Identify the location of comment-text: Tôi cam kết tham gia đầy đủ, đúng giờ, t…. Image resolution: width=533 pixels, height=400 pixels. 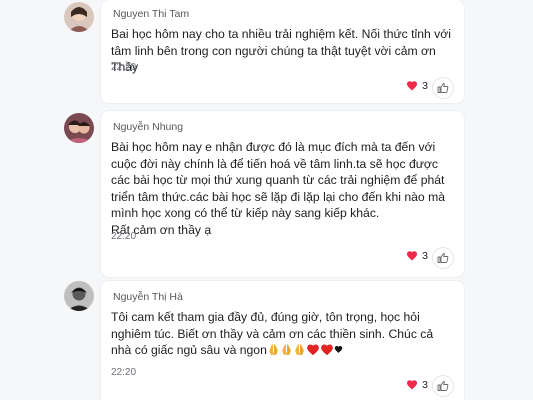
(283, 334).